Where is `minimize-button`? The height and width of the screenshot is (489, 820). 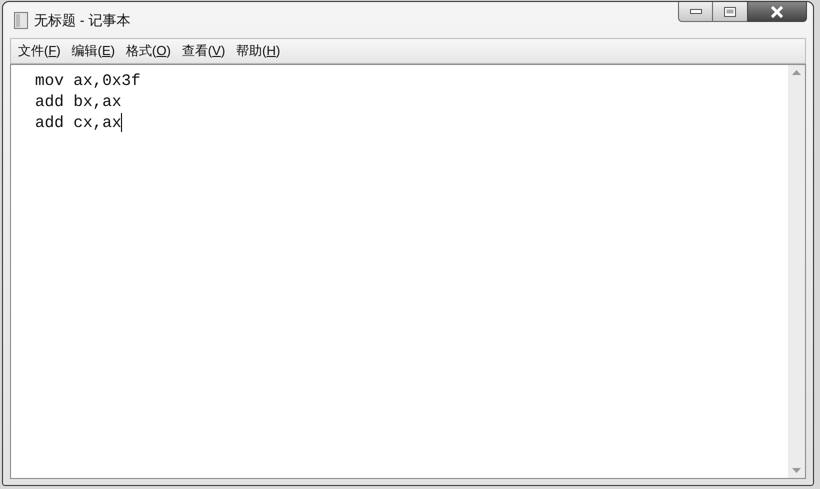
minimize-button is located at coordinates (695, 12).